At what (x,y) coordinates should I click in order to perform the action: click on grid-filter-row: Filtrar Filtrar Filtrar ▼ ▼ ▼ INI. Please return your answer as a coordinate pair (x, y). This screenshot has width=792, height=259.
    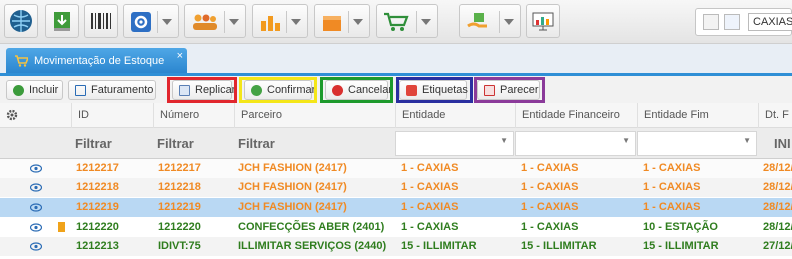
    Looking at the image, I should click on (396, 143).